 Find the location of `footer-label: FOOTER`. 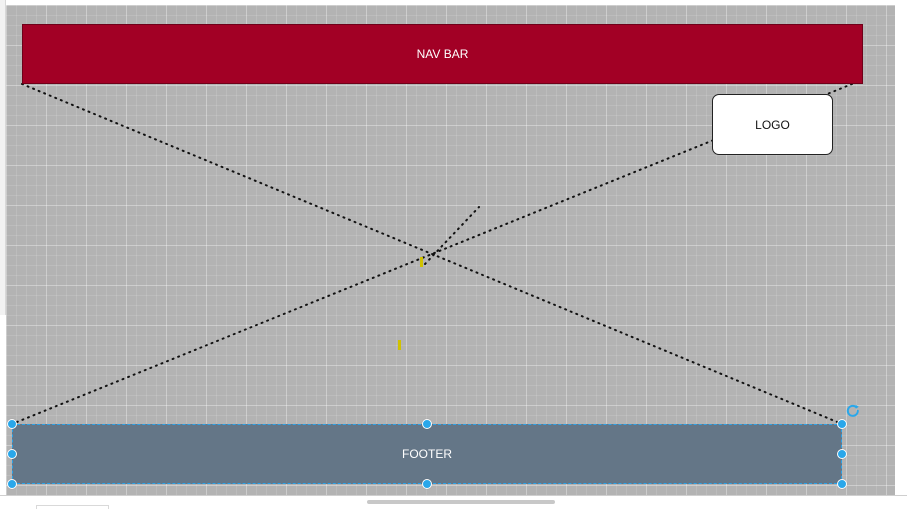

footer-label: FOOTER is located at coordinates (427, 454).